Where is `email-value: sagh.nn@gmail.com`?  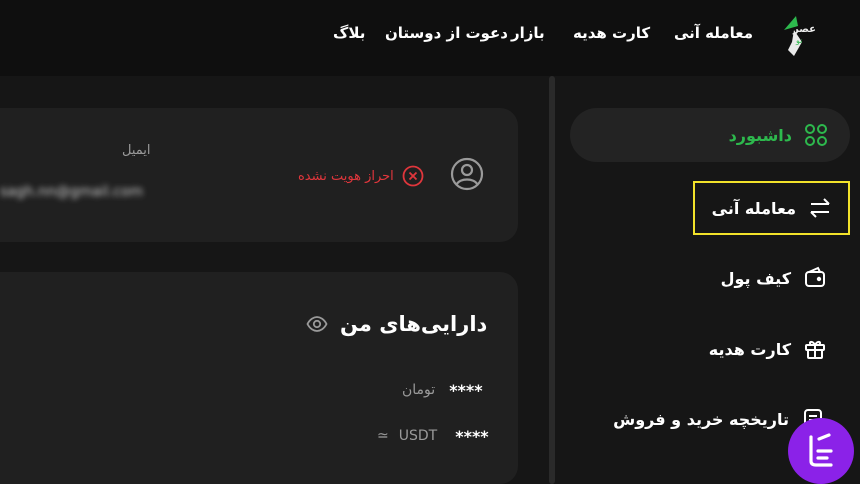
email-value: sagh.nn@gmail.com is located at coordinates (72, 192).